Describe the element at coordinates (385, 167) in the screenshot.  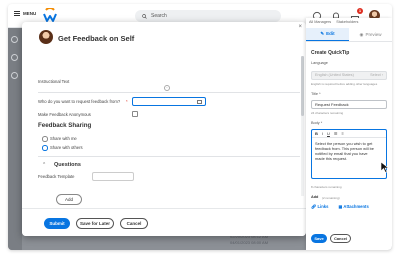
I see `mouse-cursor-icon` at that location.